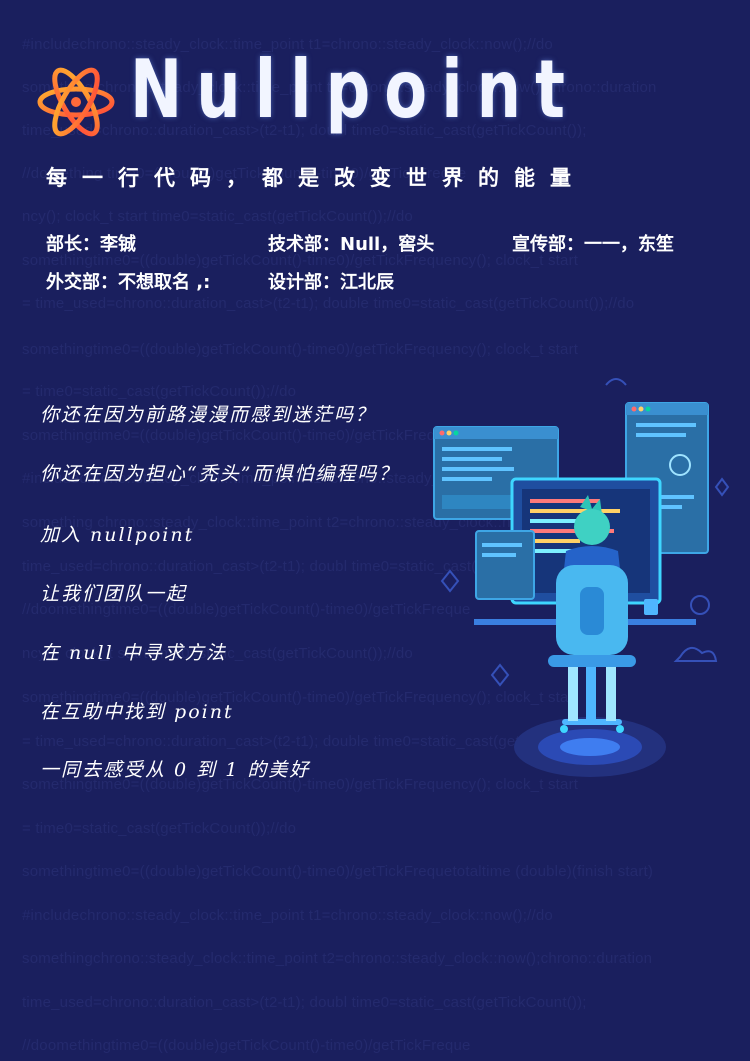 Image resolution: width=750 pixels, height=1061 pixels. What do you see at coordinates (76, 102) in the screenshot?
I see `atom-logo-icon` at bounding box center [76, 102].